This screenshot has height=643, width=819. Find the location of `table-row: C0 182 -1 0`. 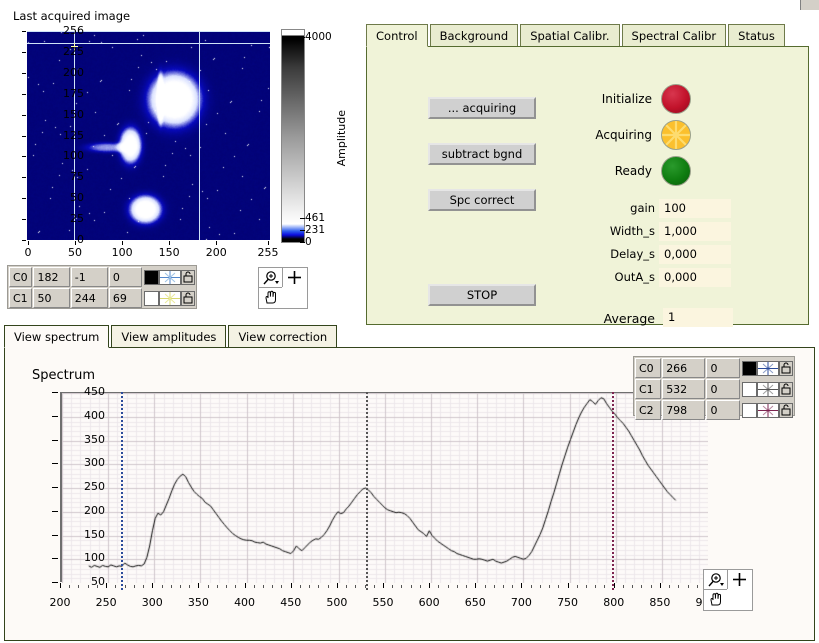

table-row: C0 182 -1 0 is located at coordinates (102, 277).